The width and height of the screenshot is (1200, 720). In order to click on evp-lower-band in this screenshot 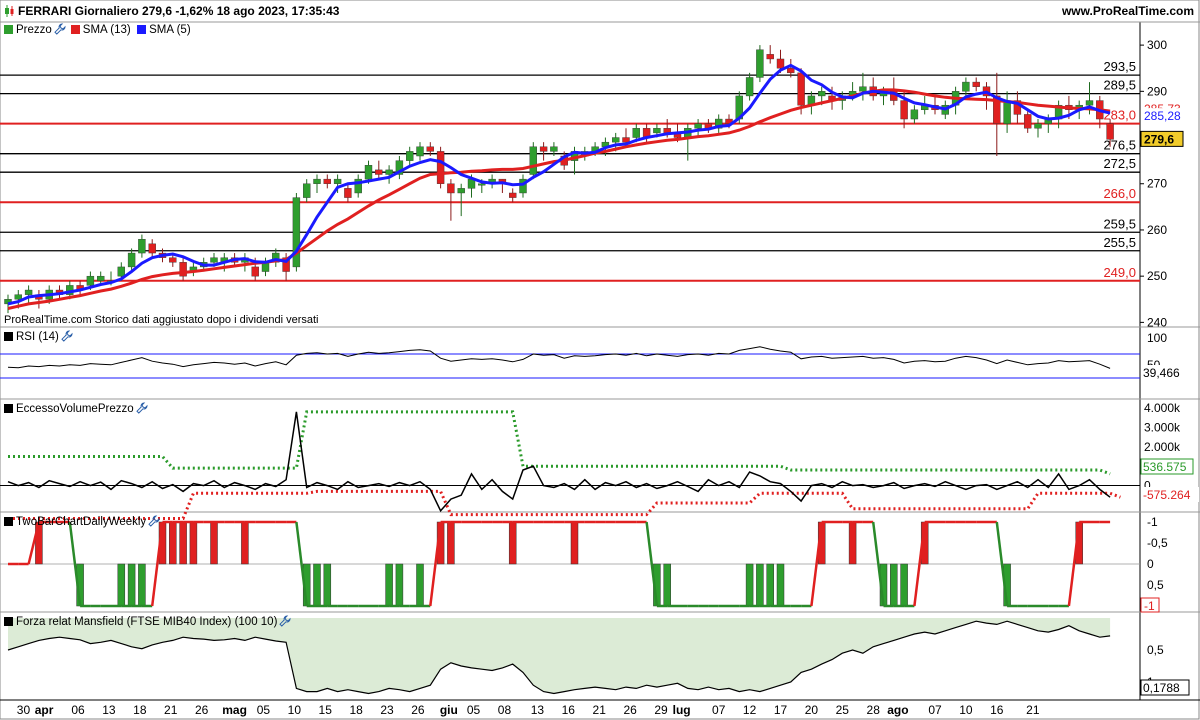, I will do `click(564, 504)`.